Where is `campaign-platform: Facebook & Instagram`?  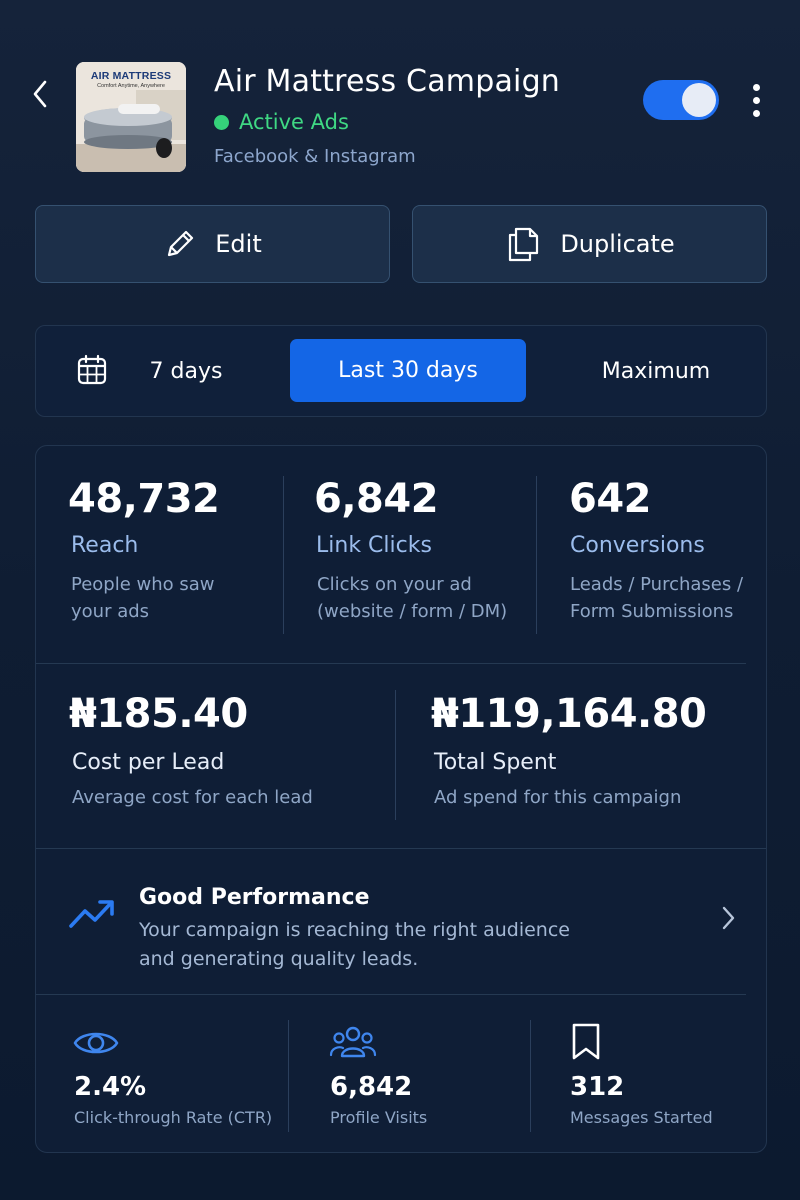
campaign-platform: Facebook & Instagram is located at coordinates (315, 156).